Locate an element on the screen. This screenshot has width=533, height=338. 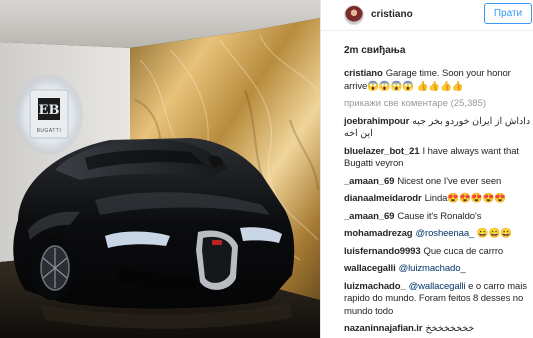
comment-username: luisfernando9993 is located at coordinates (382, 251).